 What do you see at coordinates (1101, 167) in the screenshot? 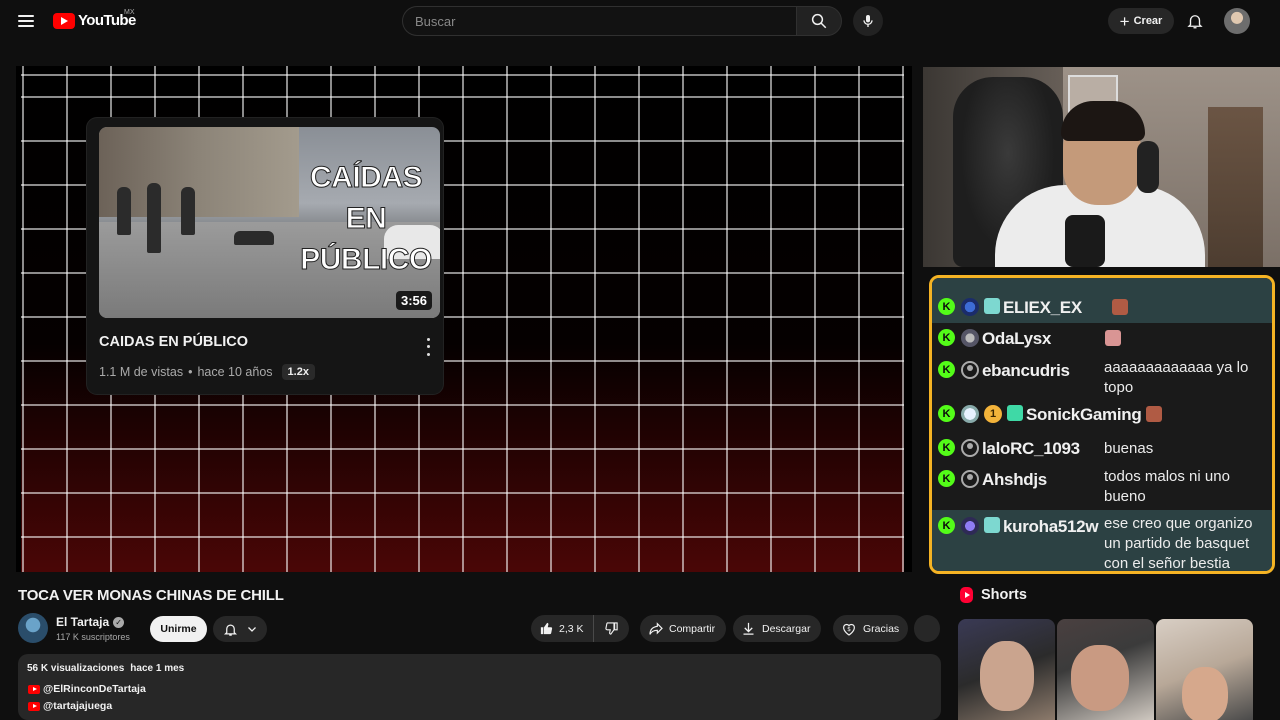
I see `webcam-overlay` at bounding box center [1101, 167].